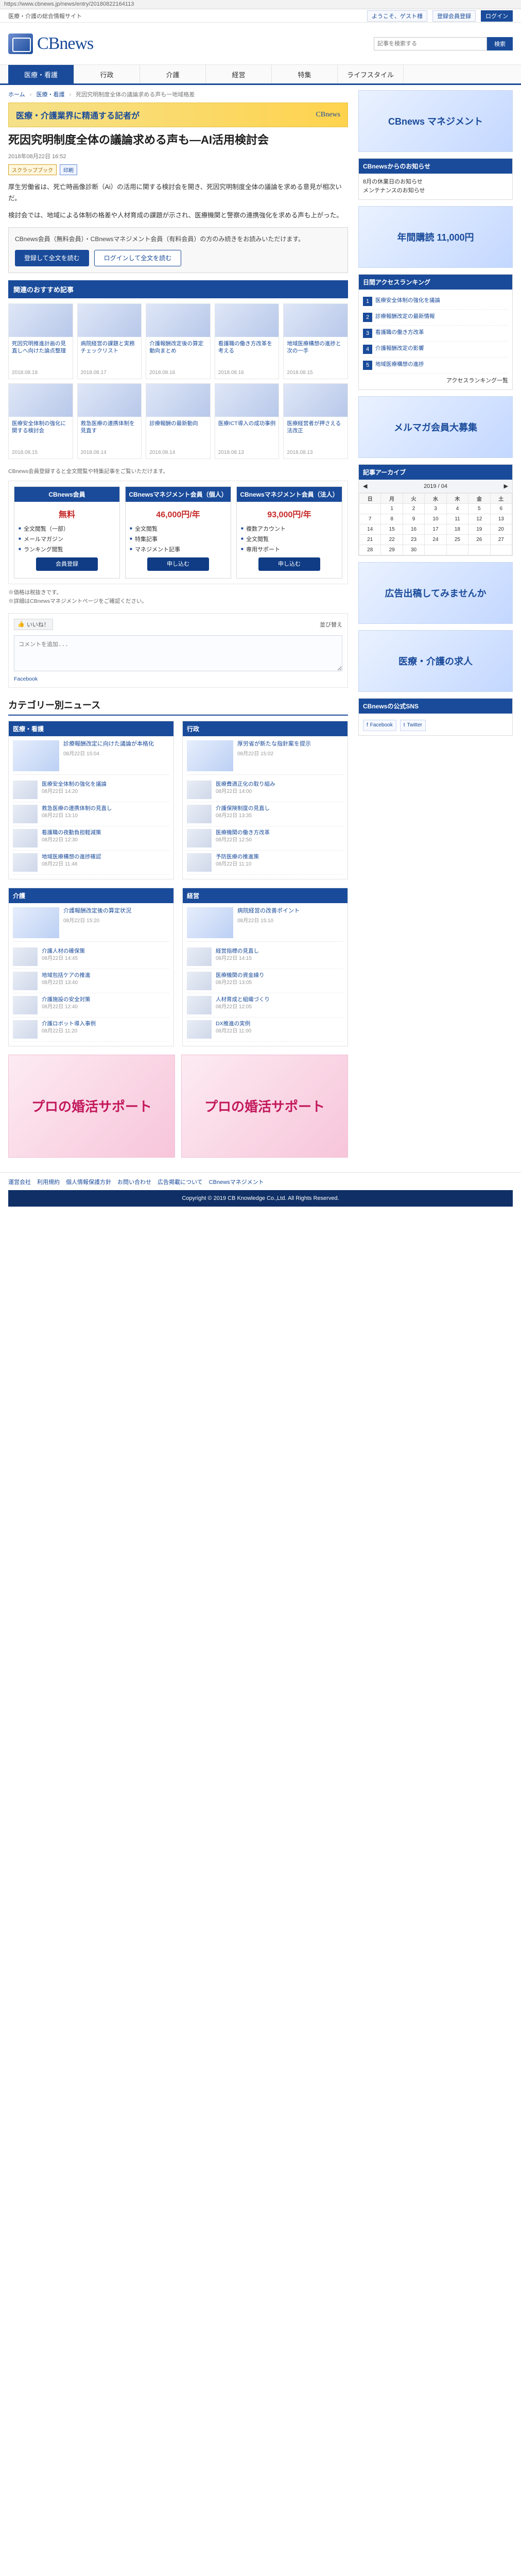 Image resolution: width=521 pixels, height=2576 pixels. I want to click on calendar-cell: 17, so click(435, 529).